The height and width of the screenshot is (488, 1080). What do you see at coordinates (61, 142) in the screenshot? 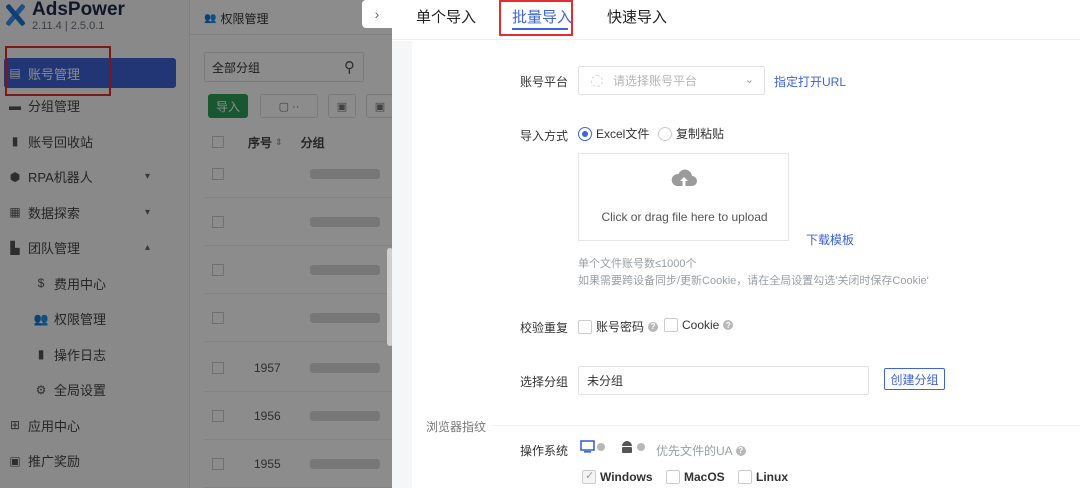
I see `sidebar-item-label: 账号回收站` at bounding box center [61, 142].